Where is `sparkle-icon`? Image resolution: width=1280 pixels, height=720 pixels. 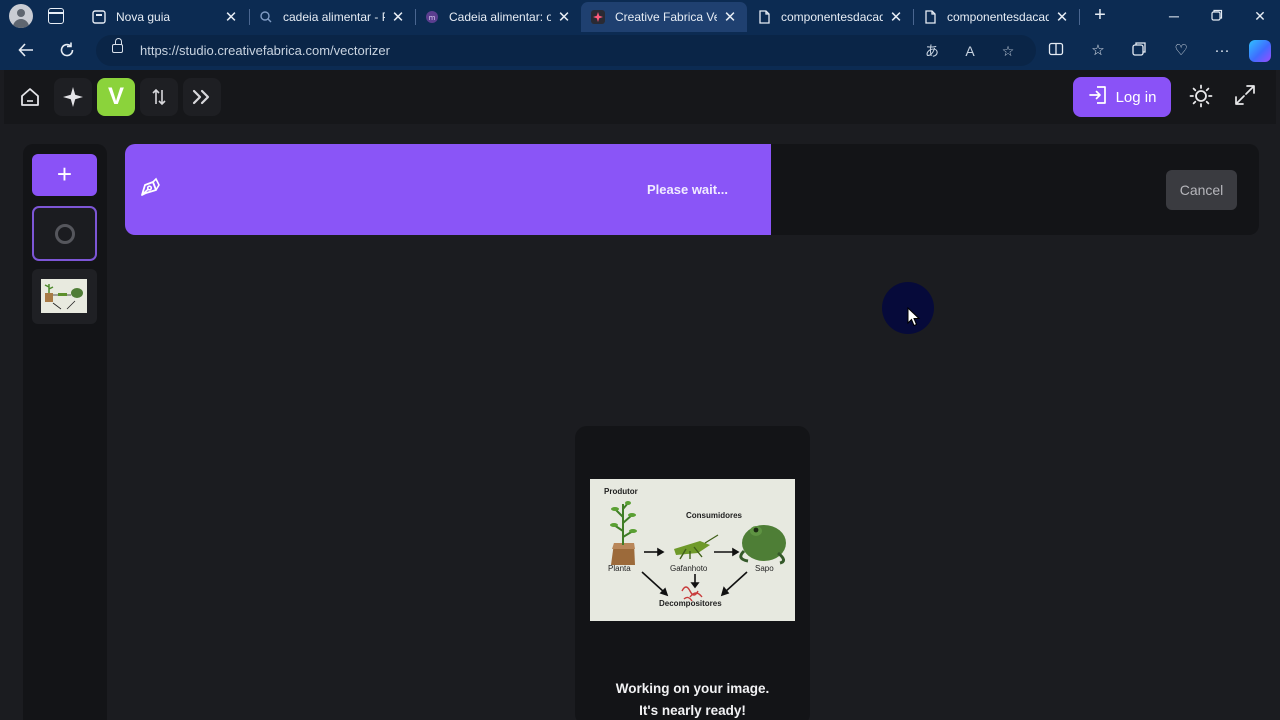
sparkle-icon is located at coordinates (73, 97).